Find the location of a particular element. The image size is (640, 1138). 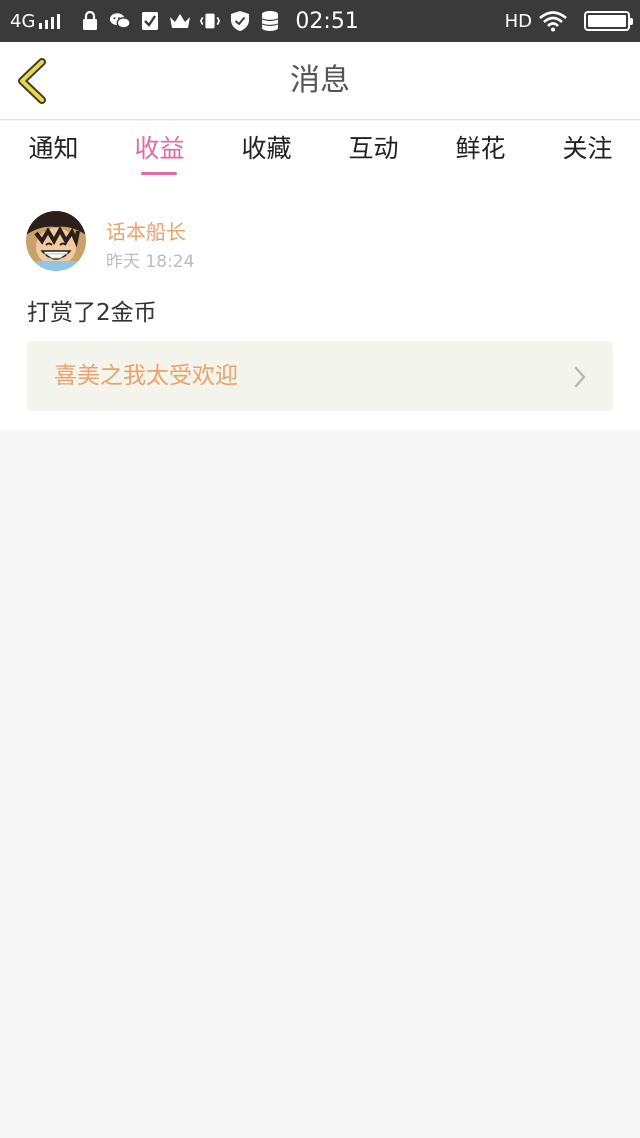

tab-flowers: 鲜花 is located at coordinates (480, 151).